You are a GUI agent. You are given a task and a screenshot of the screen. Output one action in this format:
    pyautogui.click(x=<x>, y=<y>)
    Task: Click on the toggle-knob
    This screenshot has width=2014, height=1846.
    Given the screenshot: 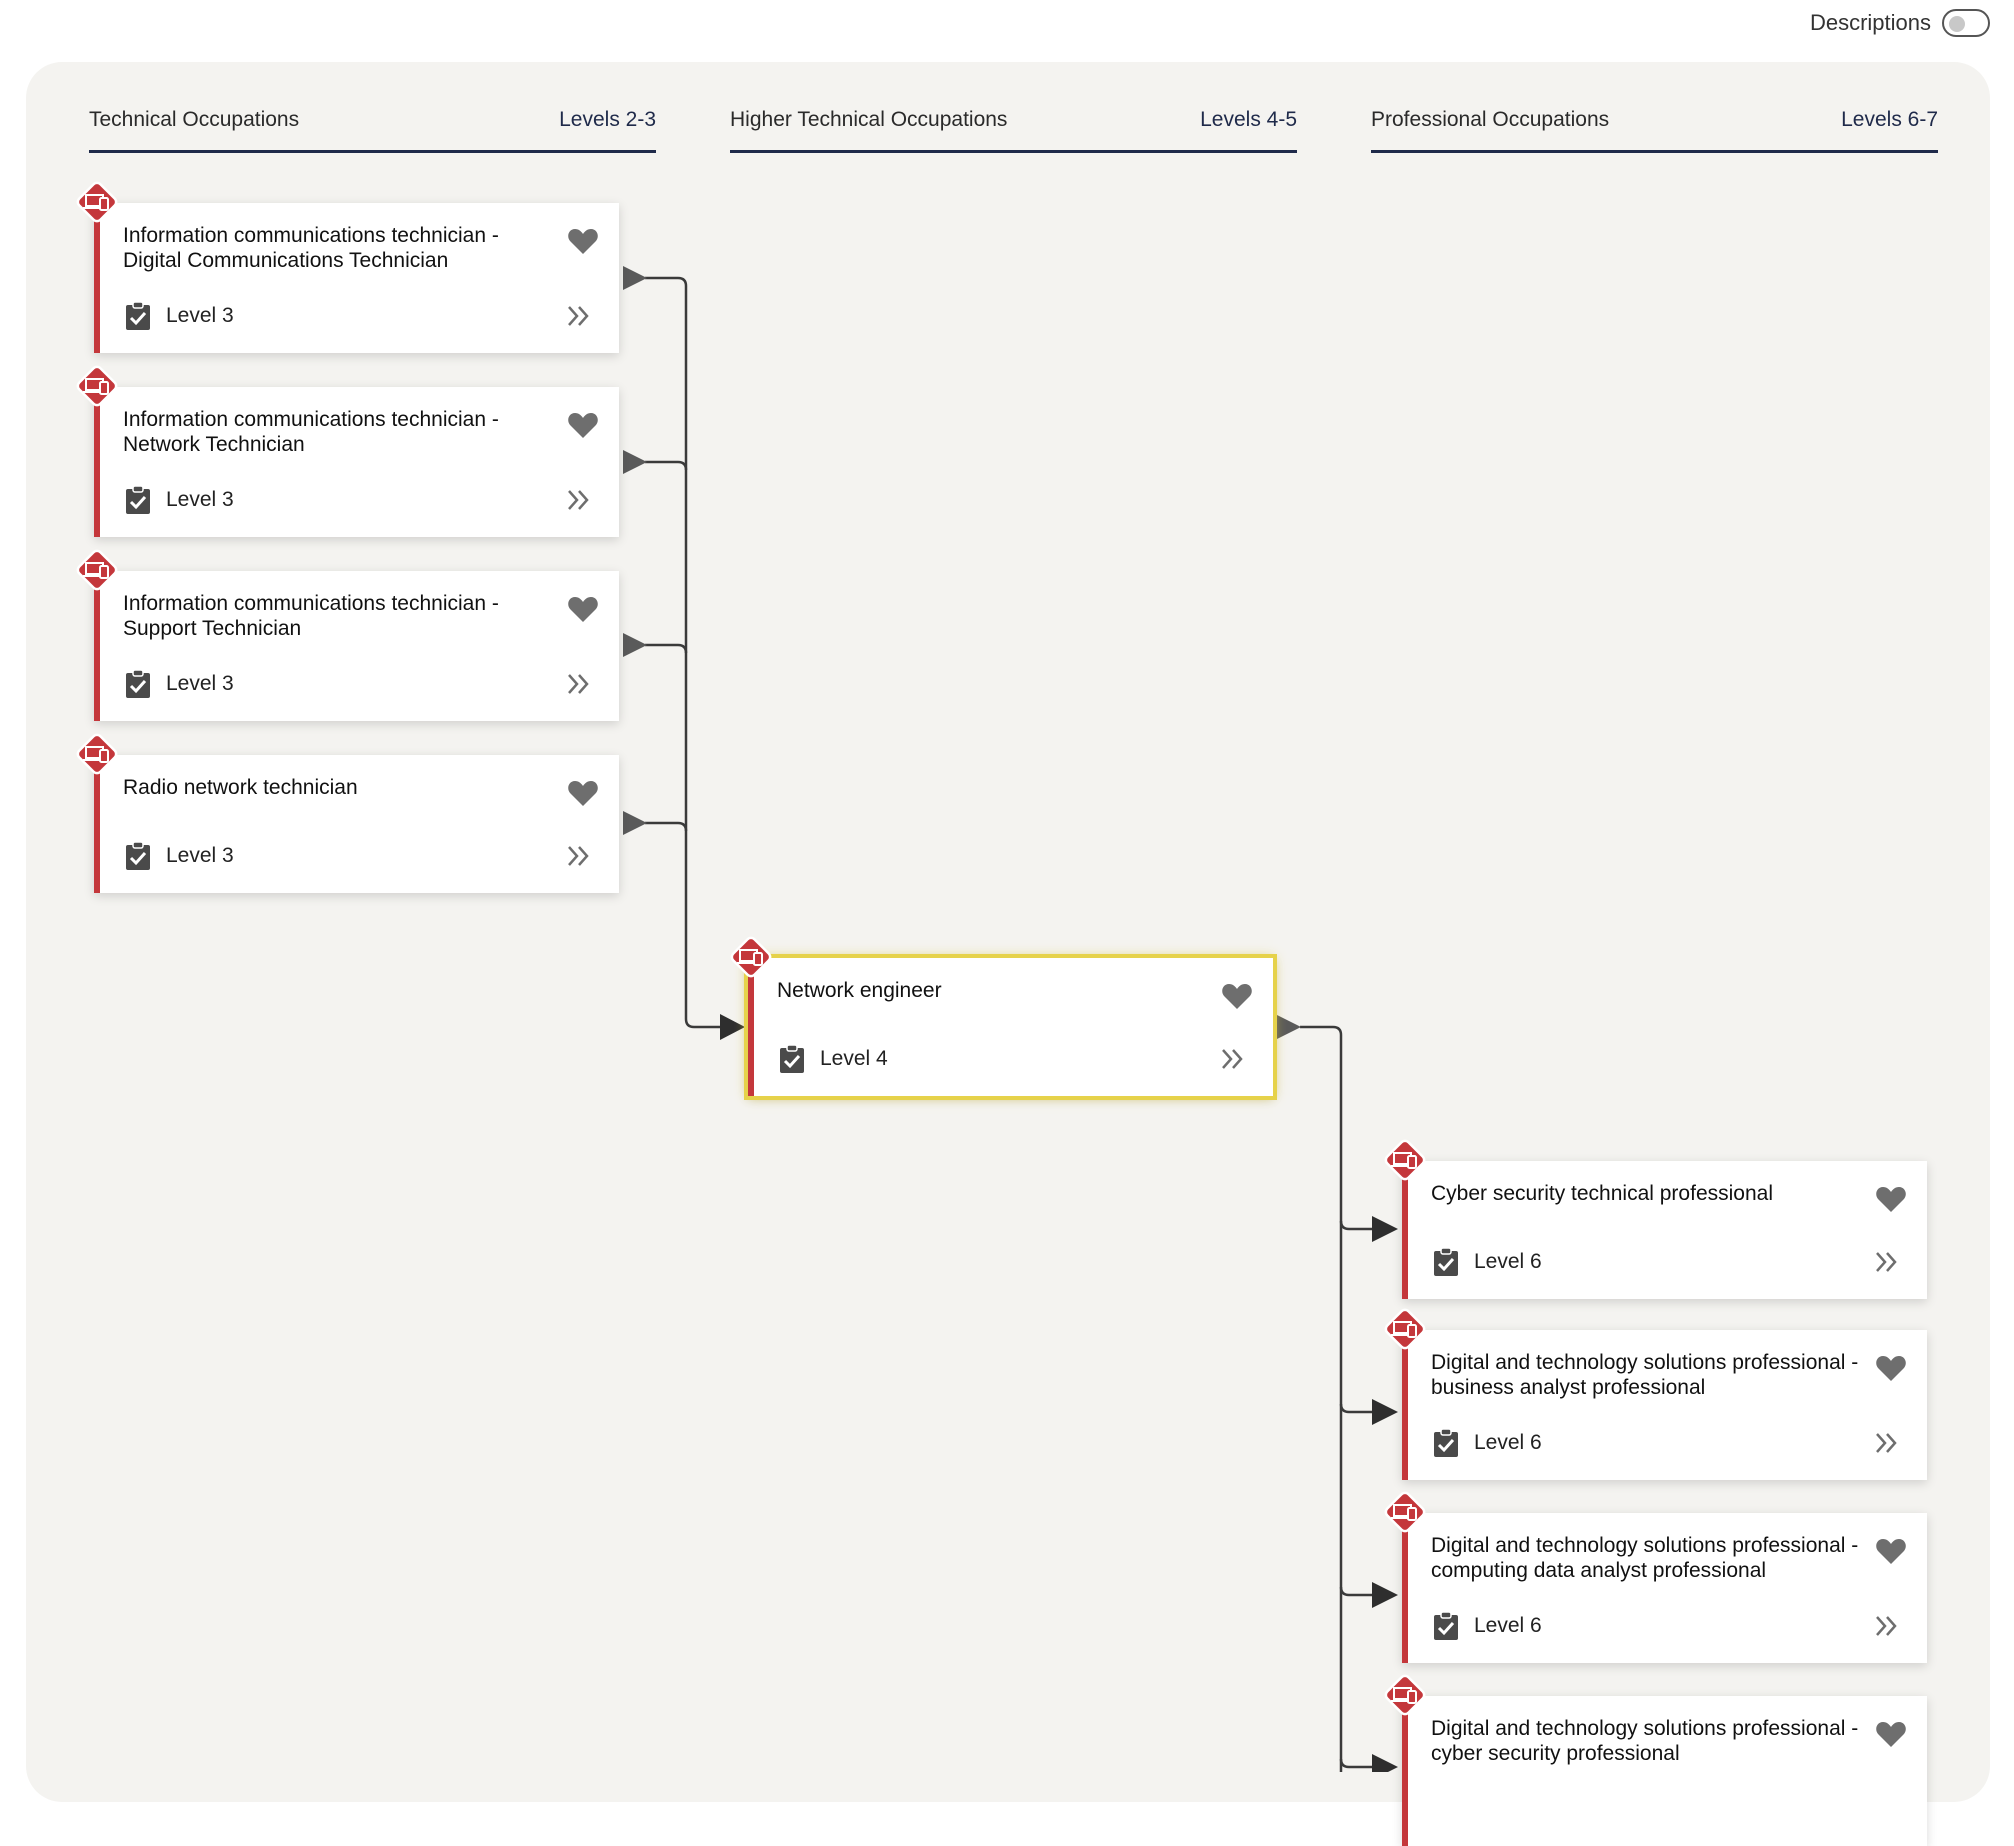 What is the action you would take?
    pyautogui.click(x=1957, y=24)
    